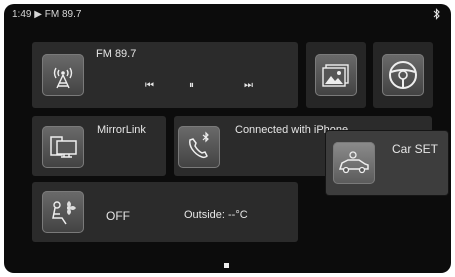  I want to click on mirrorlink-icon, so click(63, 147).